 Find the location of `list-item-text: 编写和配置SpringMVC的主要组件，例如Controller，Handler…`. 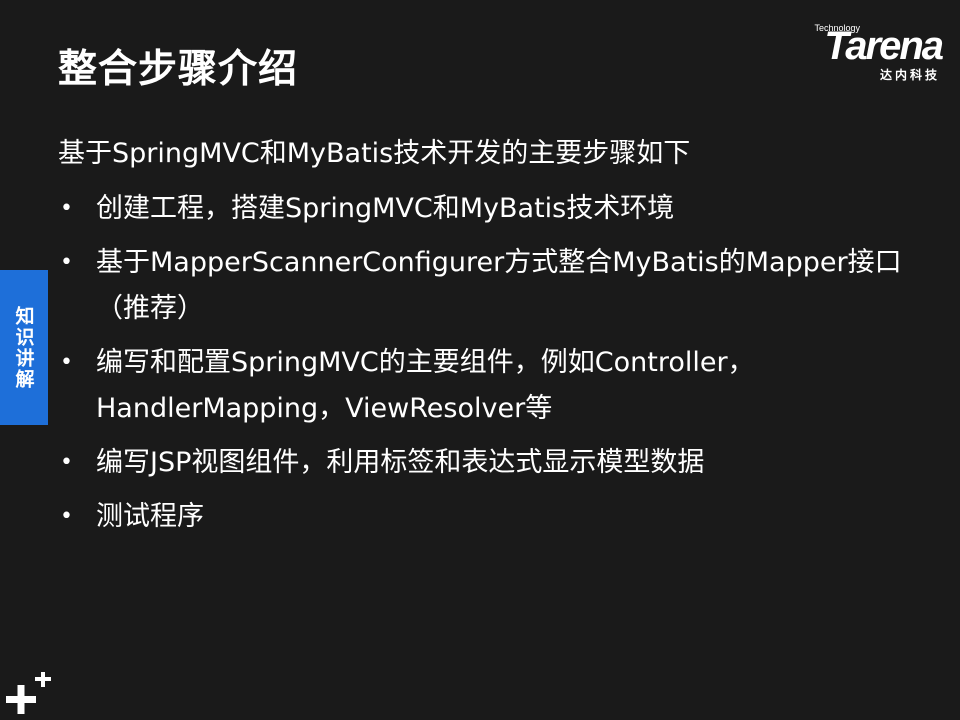

list-item-text: 编写和配置SpringMVC的主要组件，例如Controller，Handler… is located at coordinates (425, 385).